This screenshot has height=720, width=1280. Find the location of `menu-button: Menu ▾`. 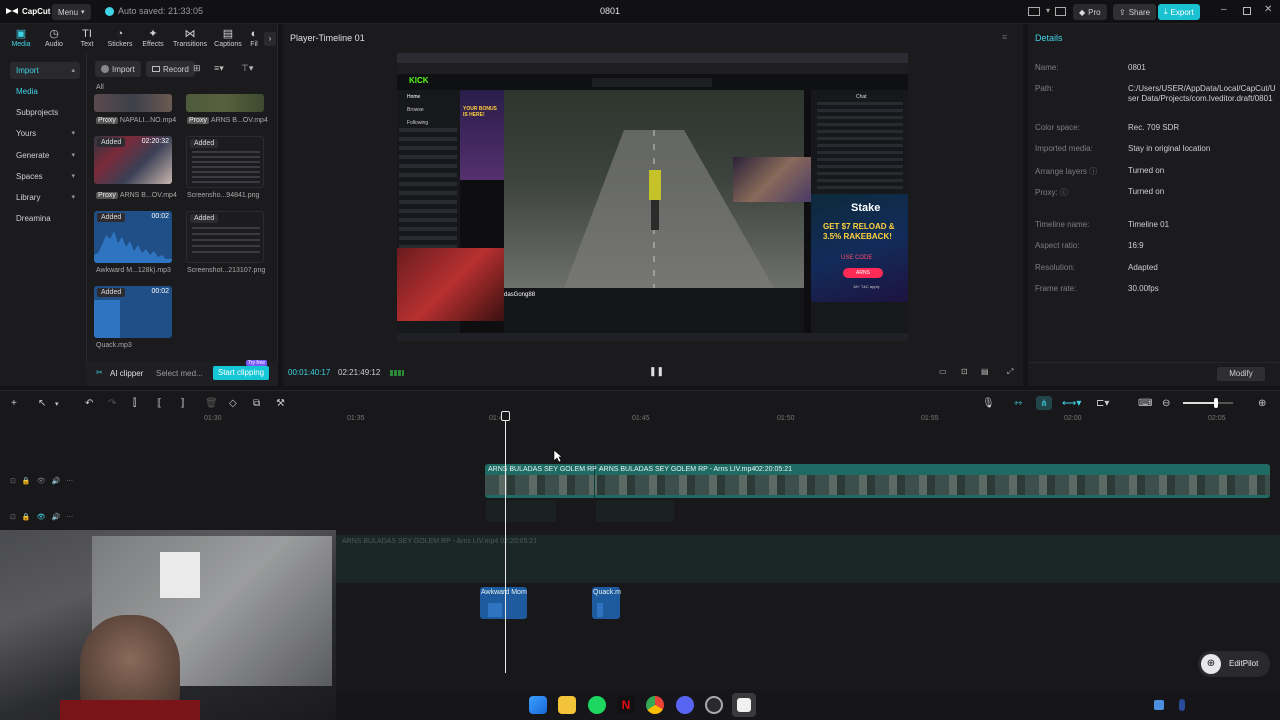

menu-button: Menu ▾ is located at coordinates (71, 12).